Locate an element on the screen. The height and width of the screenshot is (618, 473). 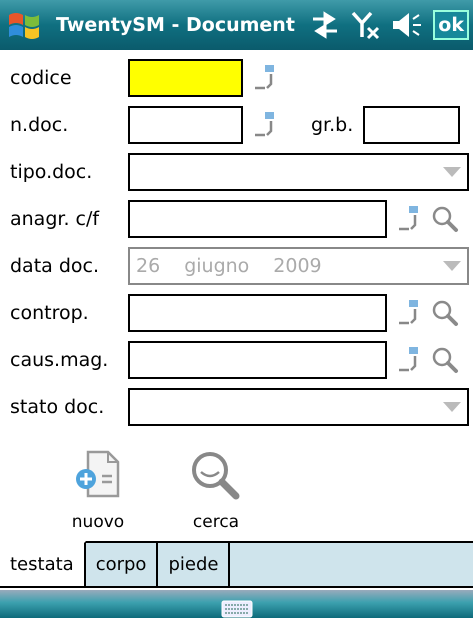
ok-button: ok is located at coordinates (451, 25).